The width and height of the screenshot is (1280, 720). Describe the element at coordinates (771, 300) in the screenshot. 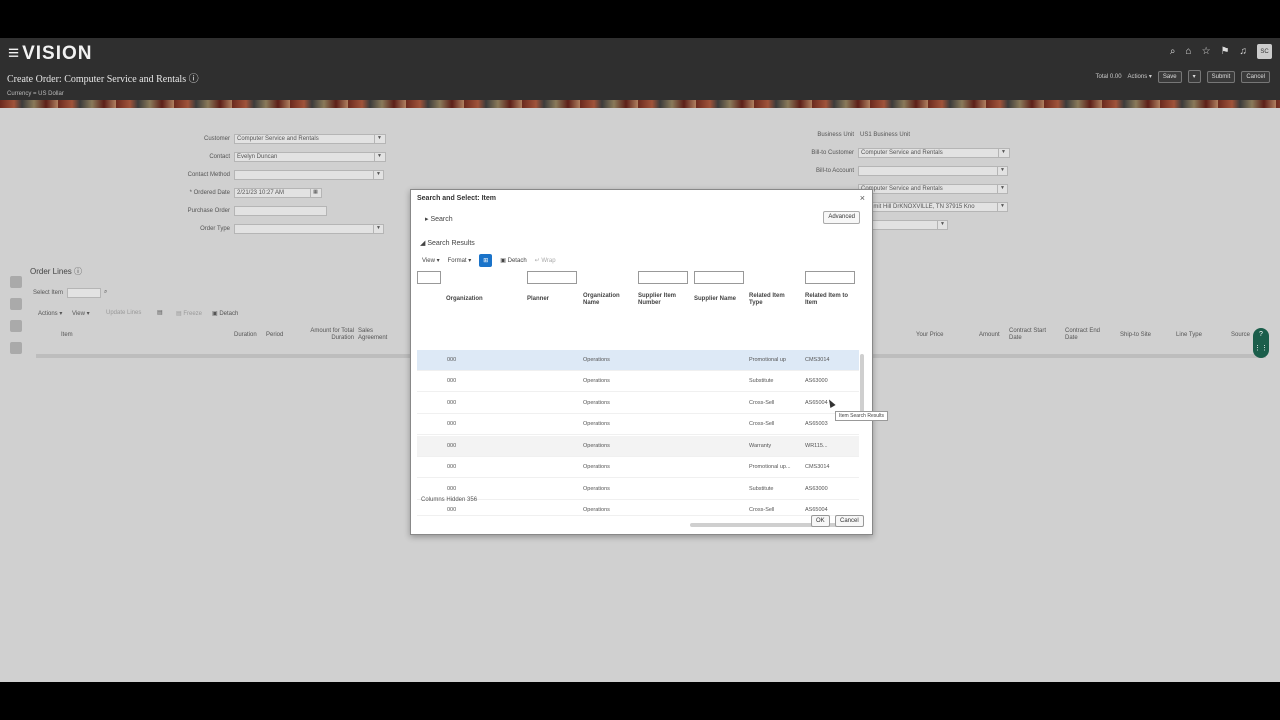

I see `col-related-item-type: Related Item Type` at that location.